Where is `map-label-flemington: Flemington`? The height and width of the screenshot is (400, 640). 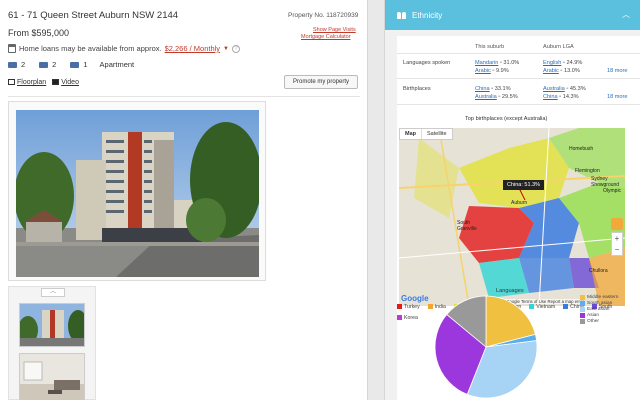
map-label-flemington: Flemington is located at coordinates (587, 171).